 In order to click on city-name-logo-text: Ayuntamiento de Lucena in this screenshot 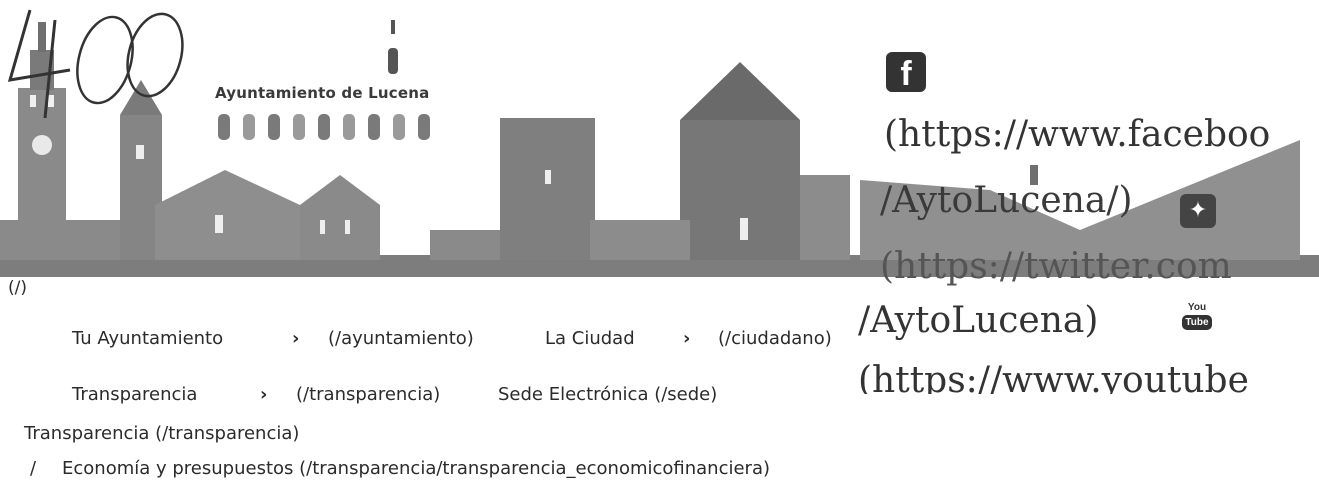, I will do `click(322, 93)`.